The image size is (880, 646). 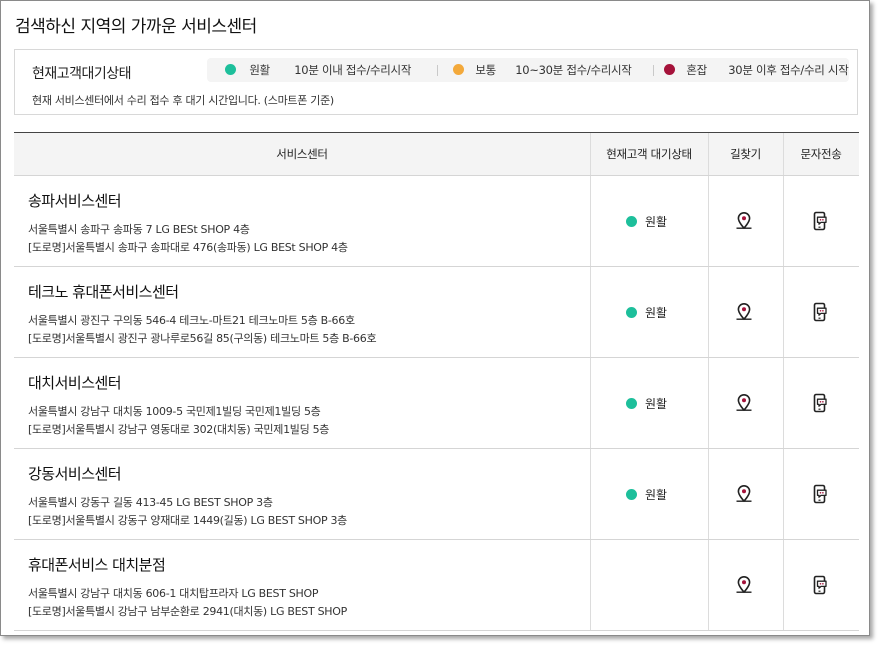 I want to click on red-dot-icon, so click(x=669, y=69).